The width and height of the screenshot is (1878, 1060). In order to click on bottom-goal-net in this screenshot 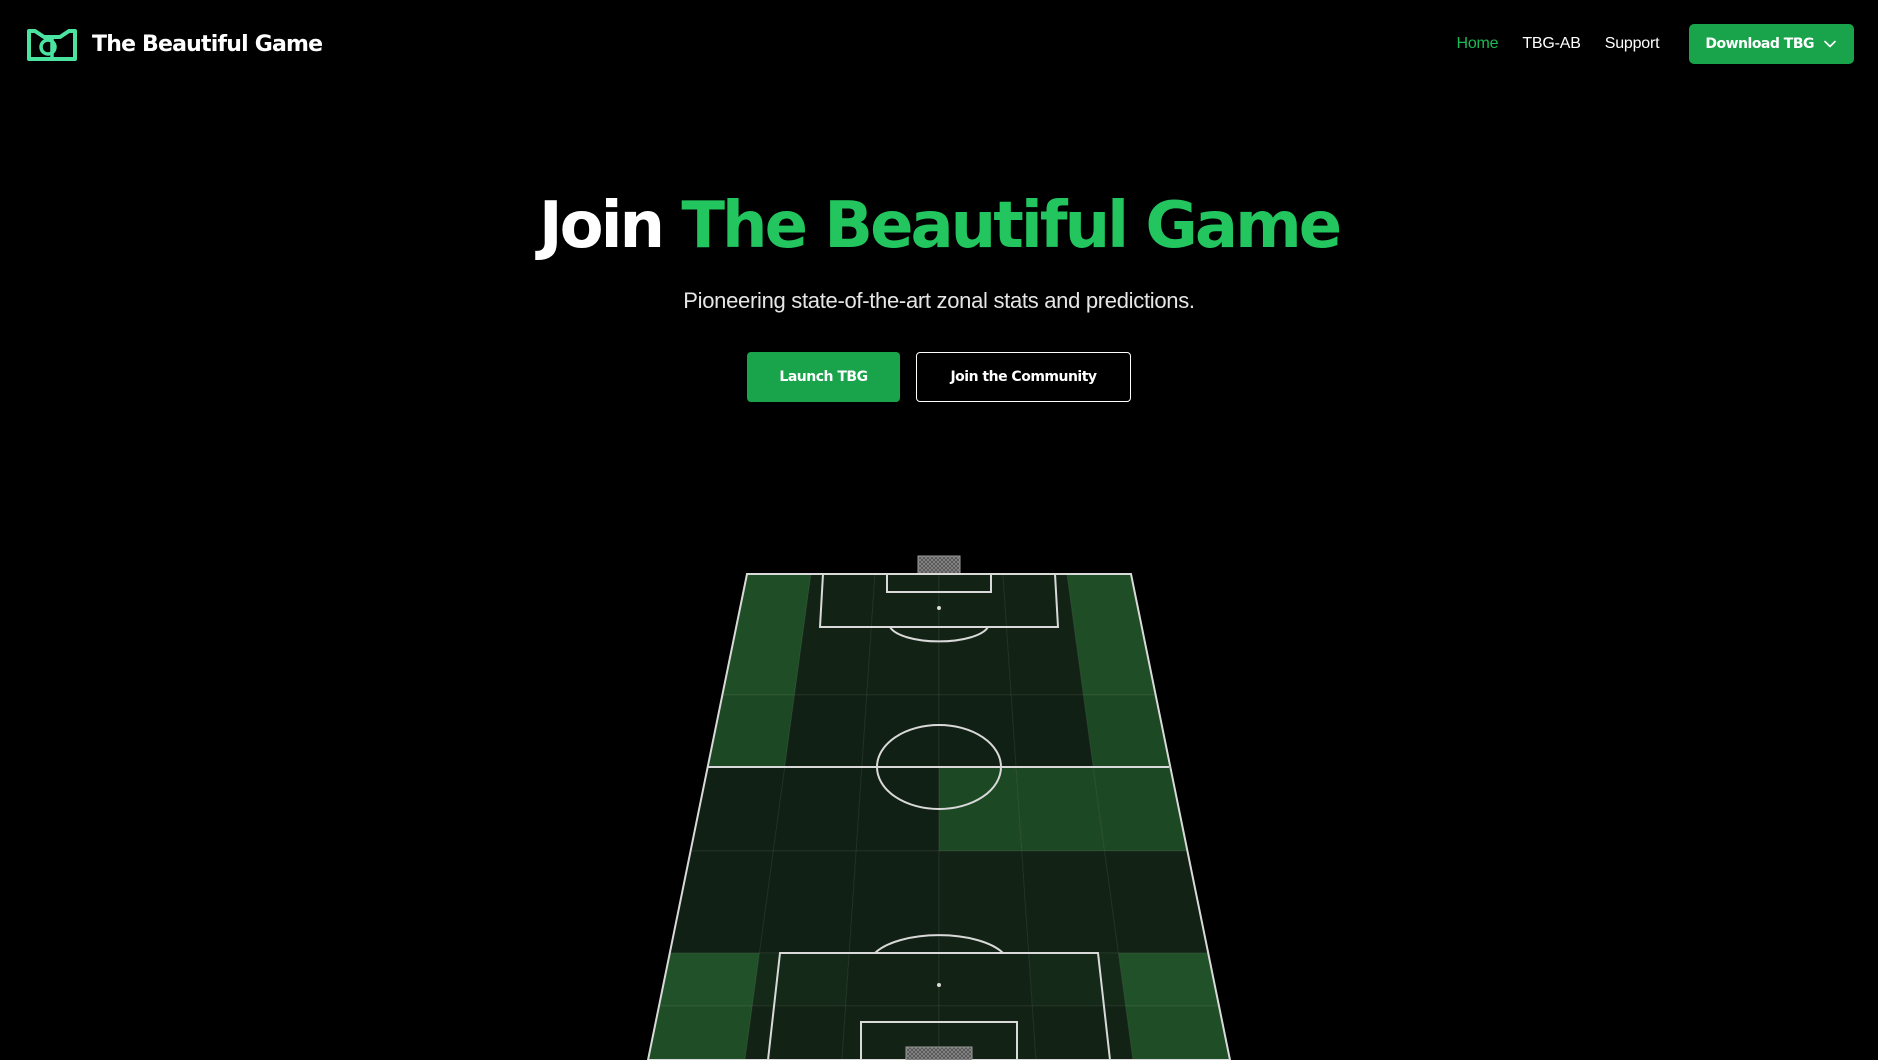, I will do `click(939, 1053)`.